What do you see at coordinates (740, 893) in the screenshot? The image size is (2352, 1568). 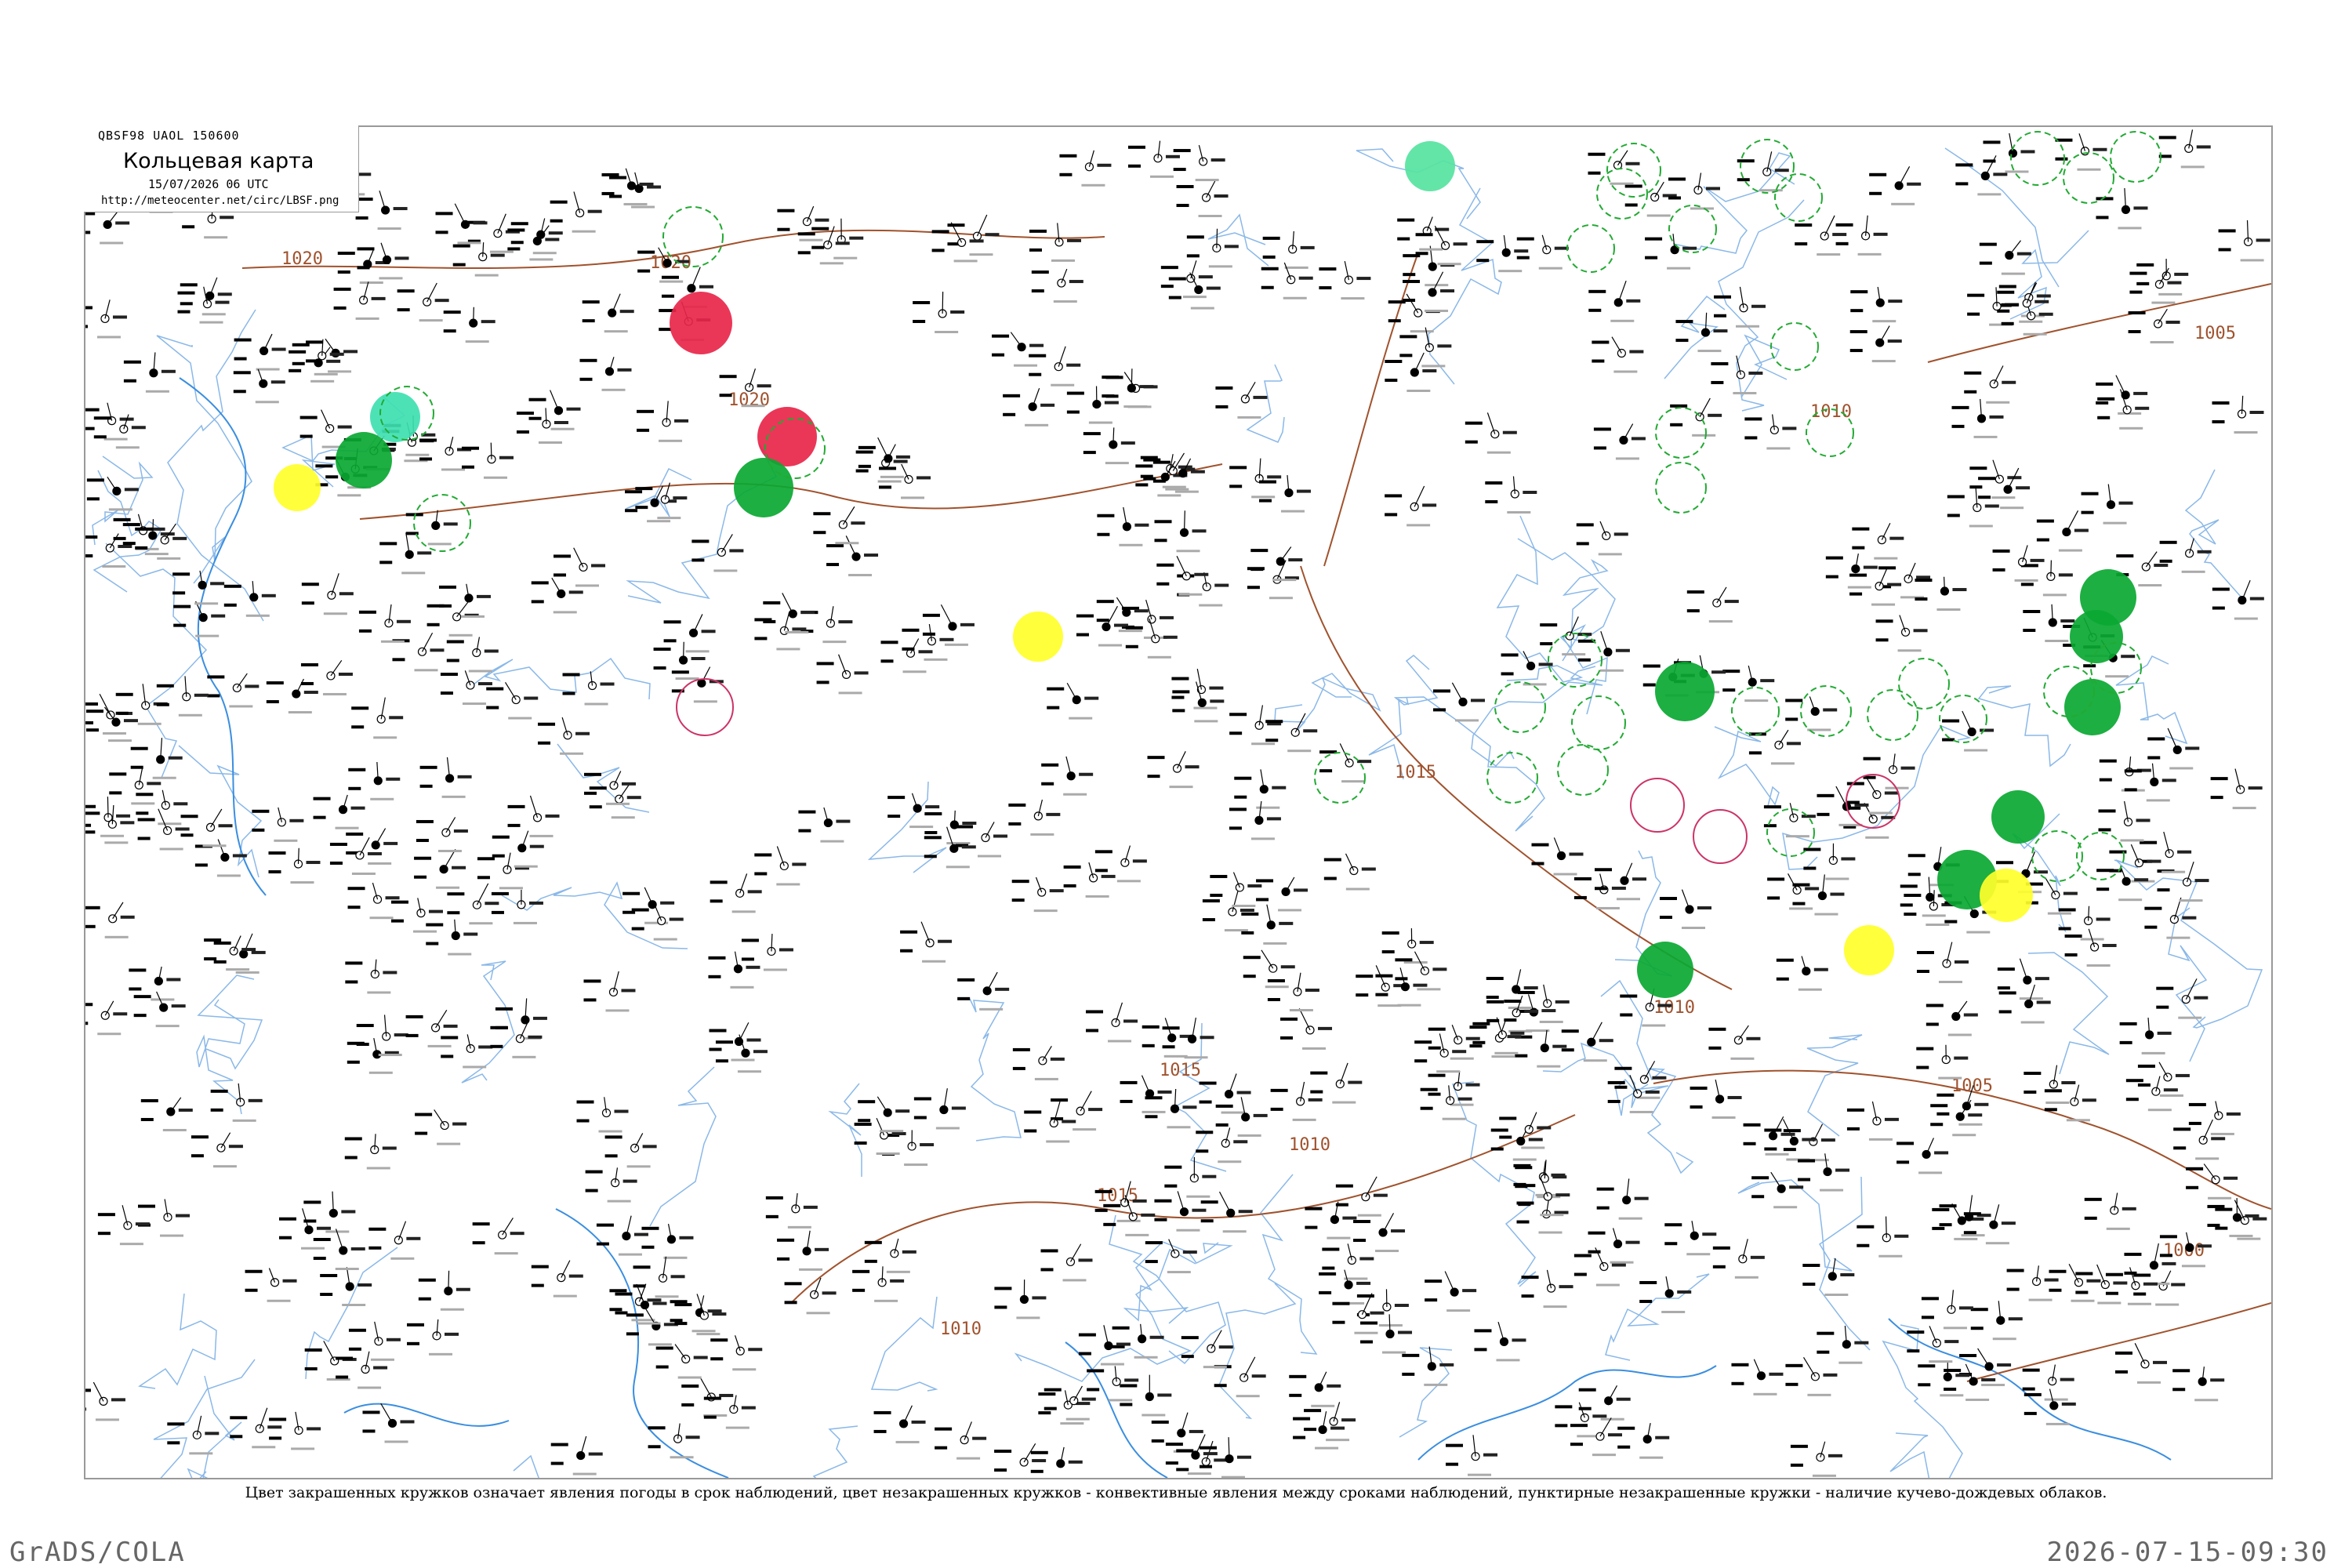 I see `station-cloud-symbol` at bounding box center [740, 893].